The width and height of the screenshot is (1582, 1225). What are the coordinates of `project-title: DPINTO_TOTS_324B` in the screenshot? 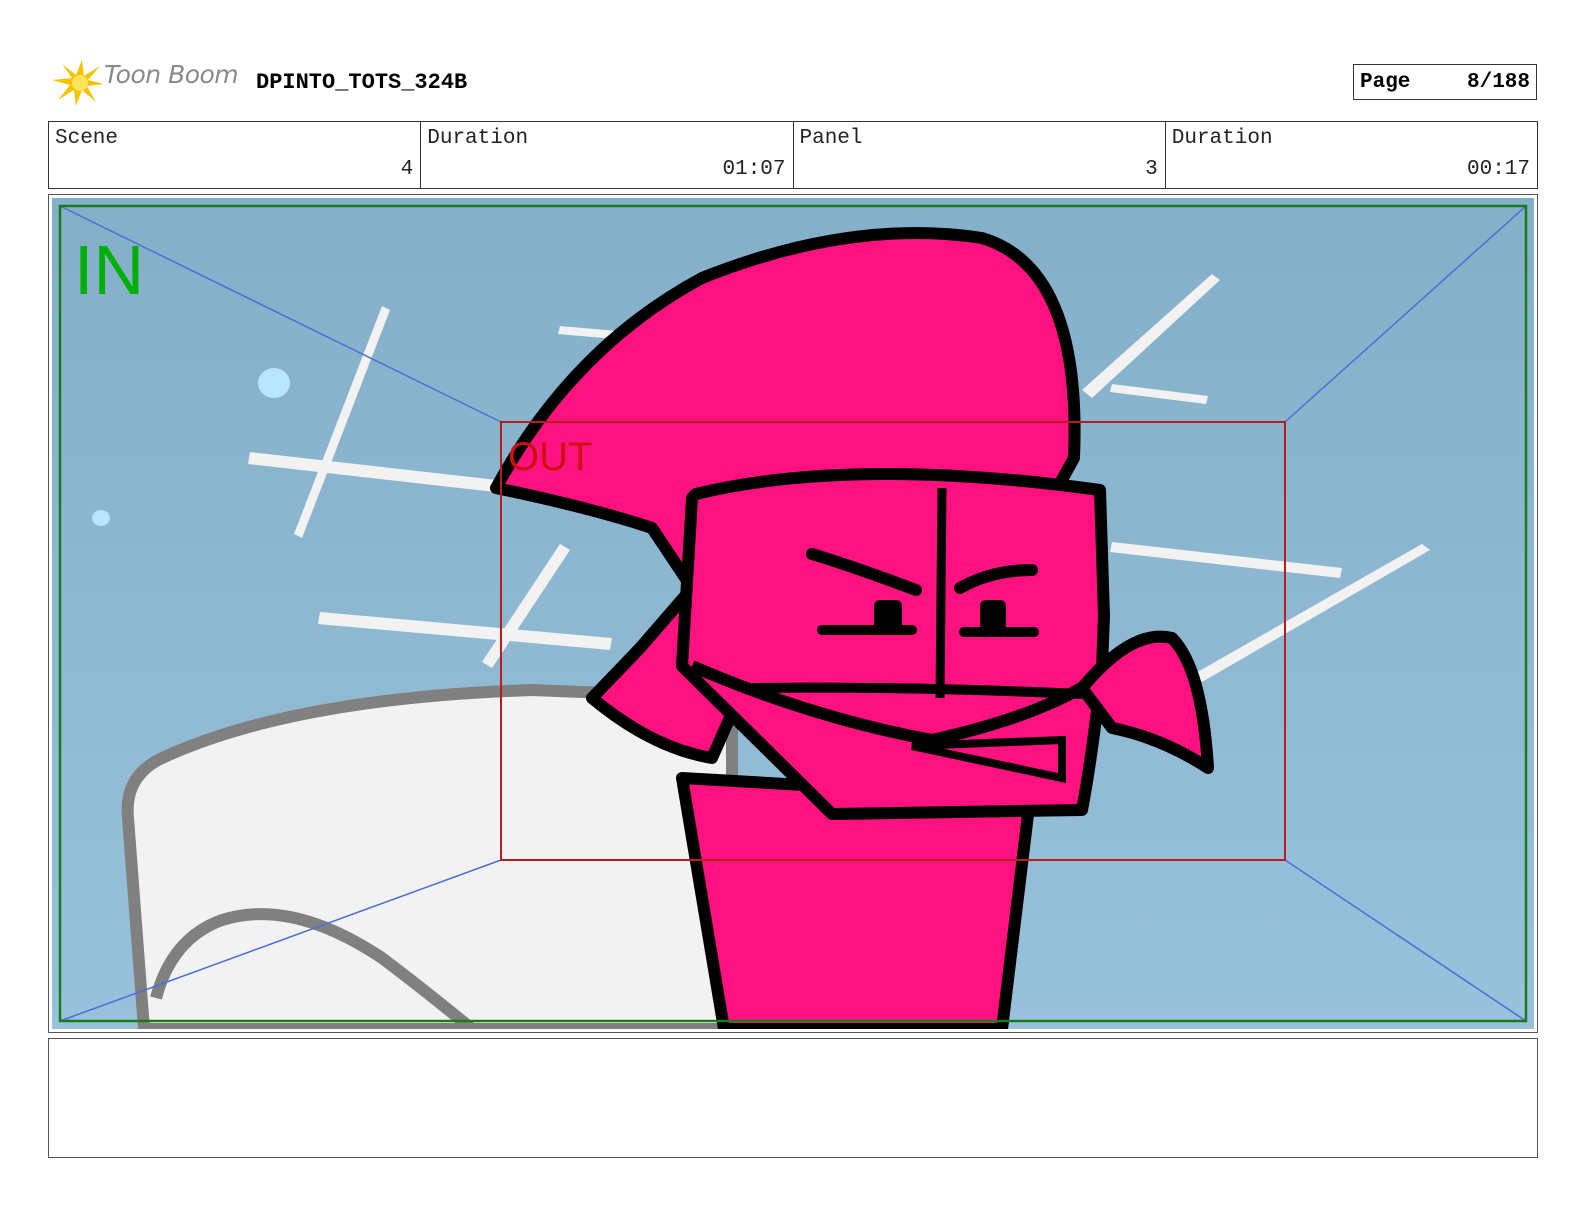 It's located at (362, 82).